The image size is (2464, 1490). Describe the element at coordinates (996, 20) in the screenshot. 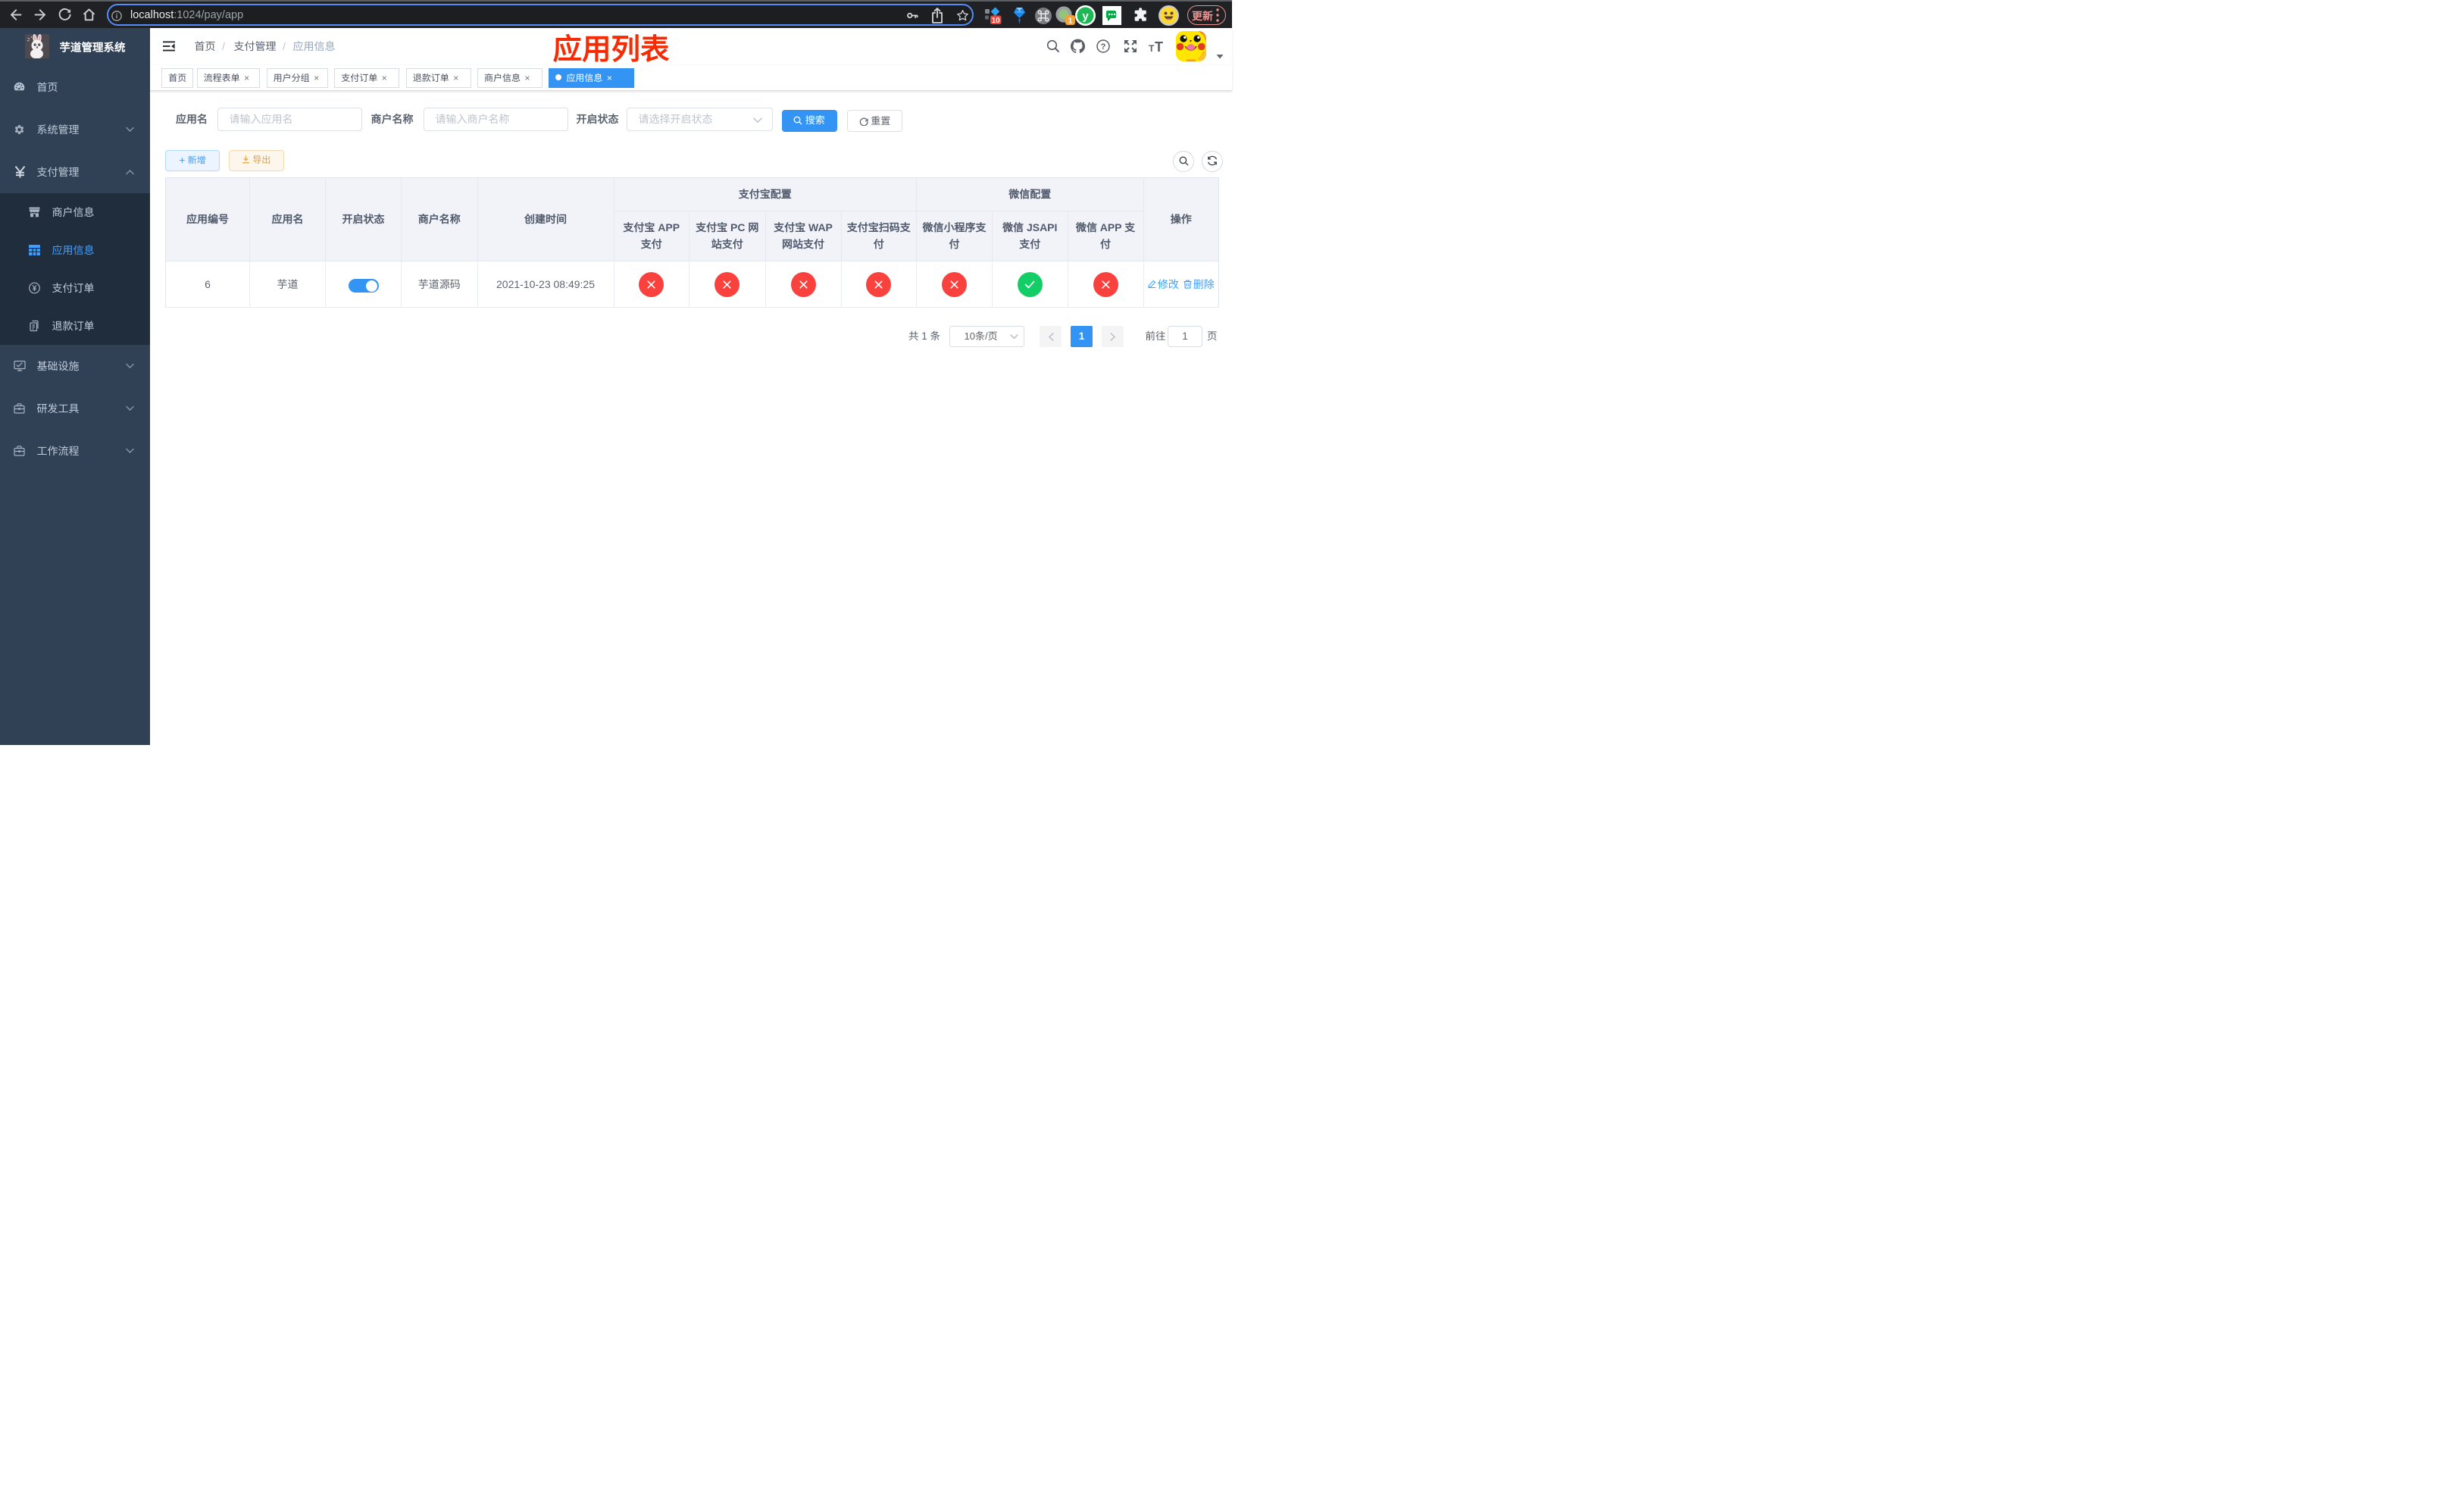

I see `svg-text: 10` at that location.